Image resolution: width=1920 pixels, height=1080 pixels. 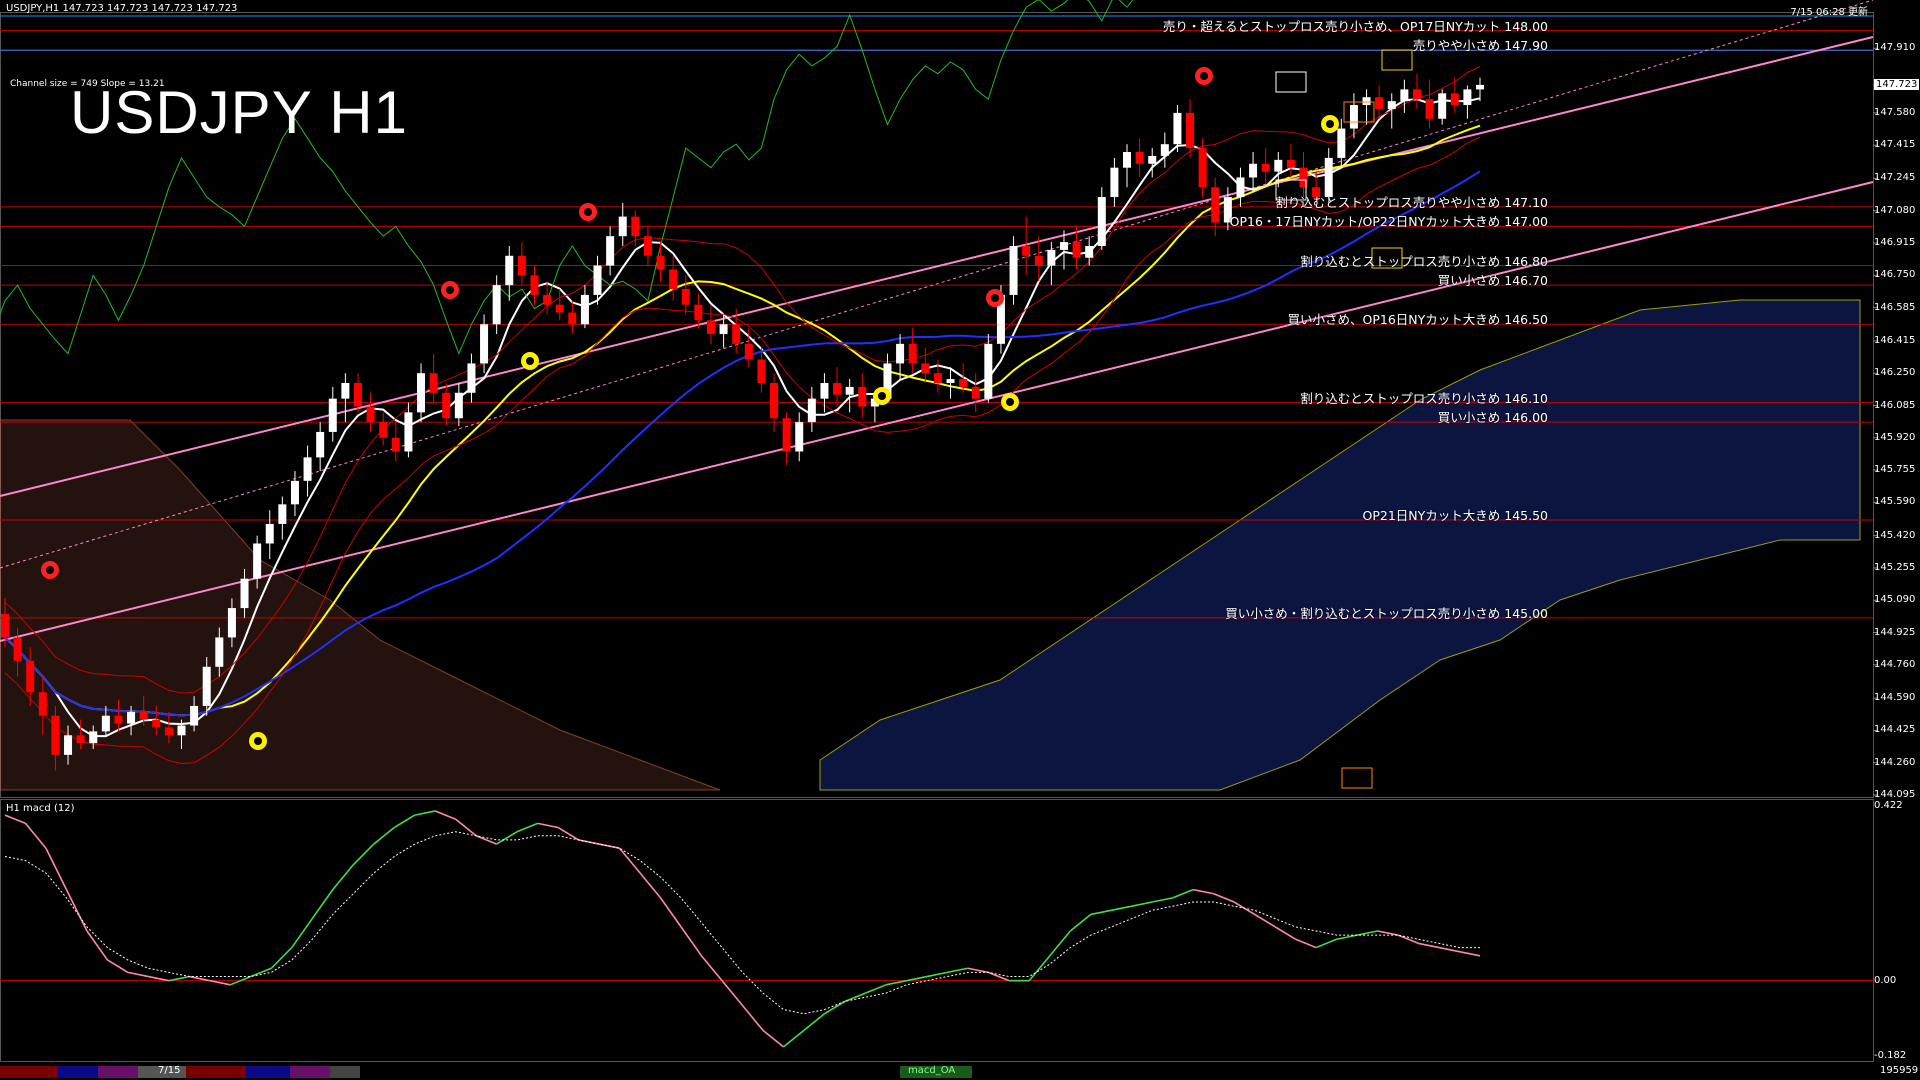 I want to click on level-label: 買い小さめ 146.00, so click(x=1492, y=418).